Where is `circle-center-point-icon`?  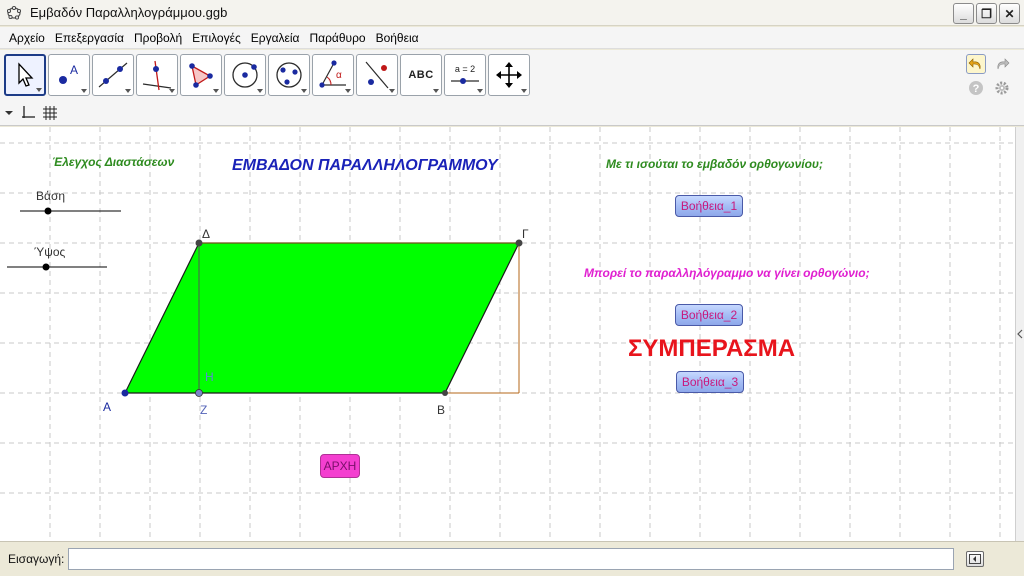
circle-center-point-icon is located at coordinates (245, 75).